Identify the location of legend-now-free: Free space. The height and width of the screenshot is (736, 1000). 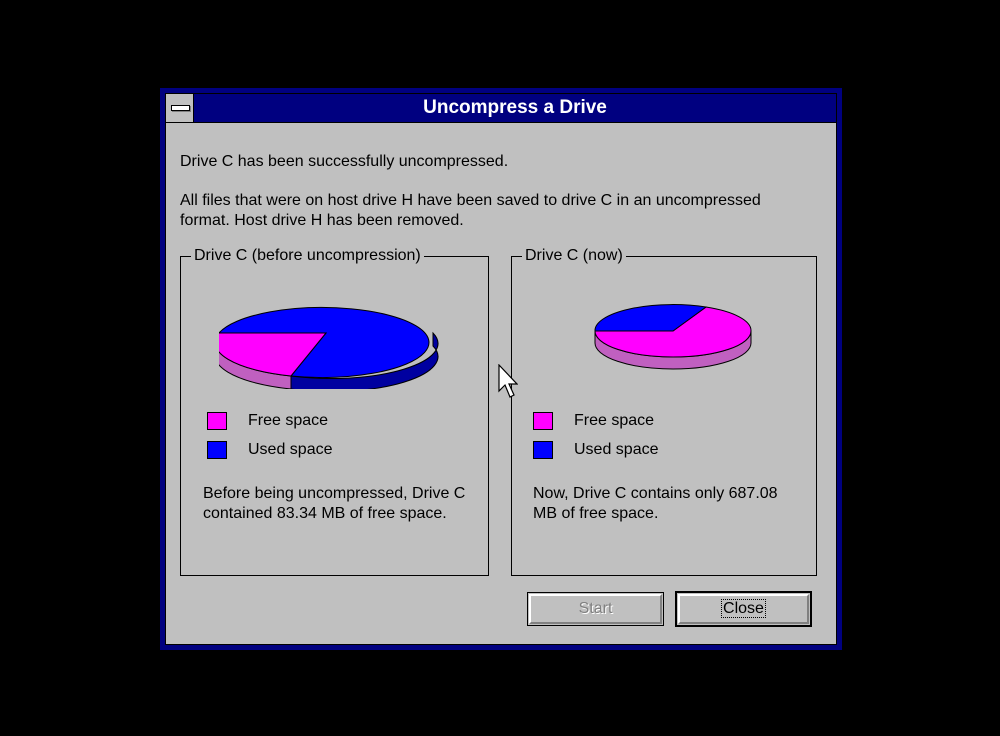
(633, 421).